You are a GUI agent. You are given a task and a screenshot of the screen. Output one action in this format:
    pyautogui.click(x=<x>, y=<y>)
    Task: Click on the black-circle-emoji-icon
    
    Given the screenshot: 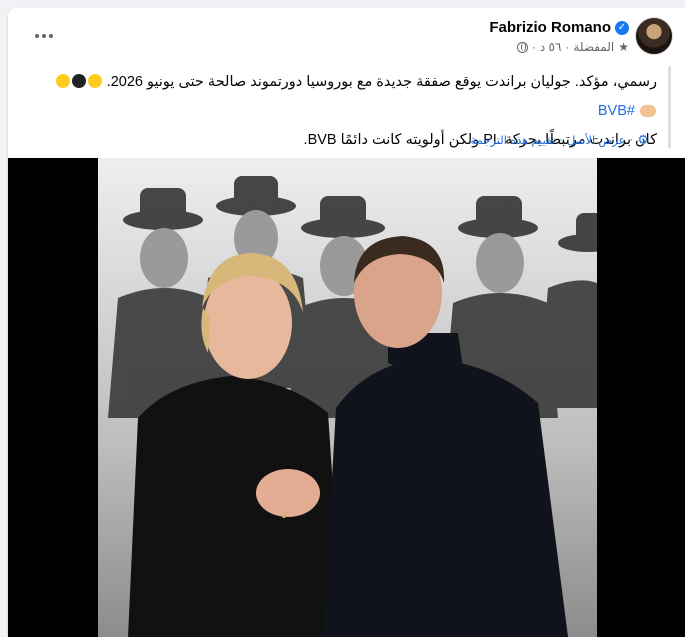 What is the action you would take?
    pyautogui.click(x=78, y=81)
    